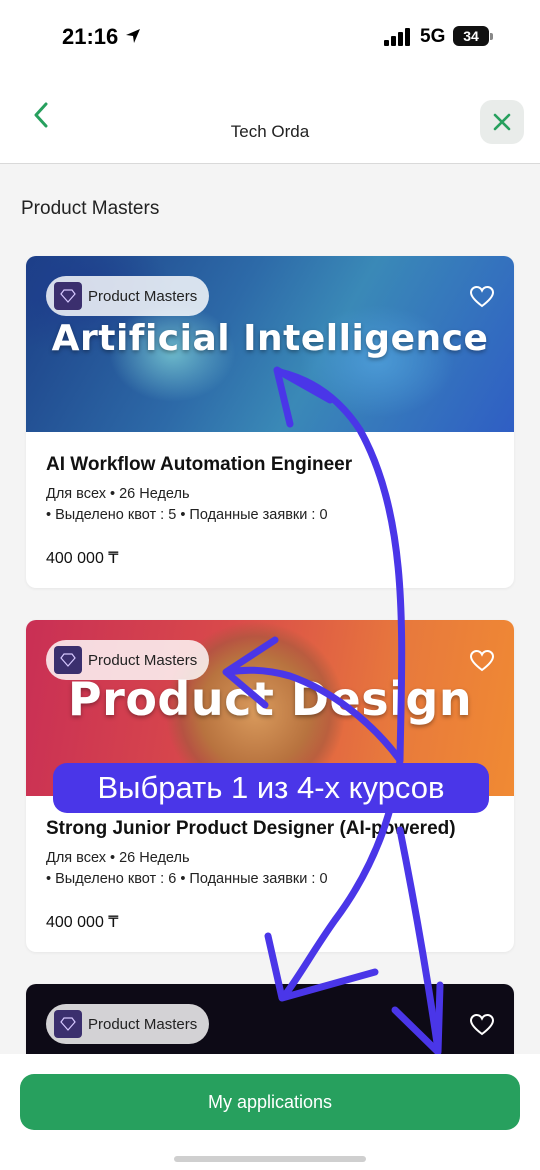  I want to click on network-type: 5G, so click(433, 36).